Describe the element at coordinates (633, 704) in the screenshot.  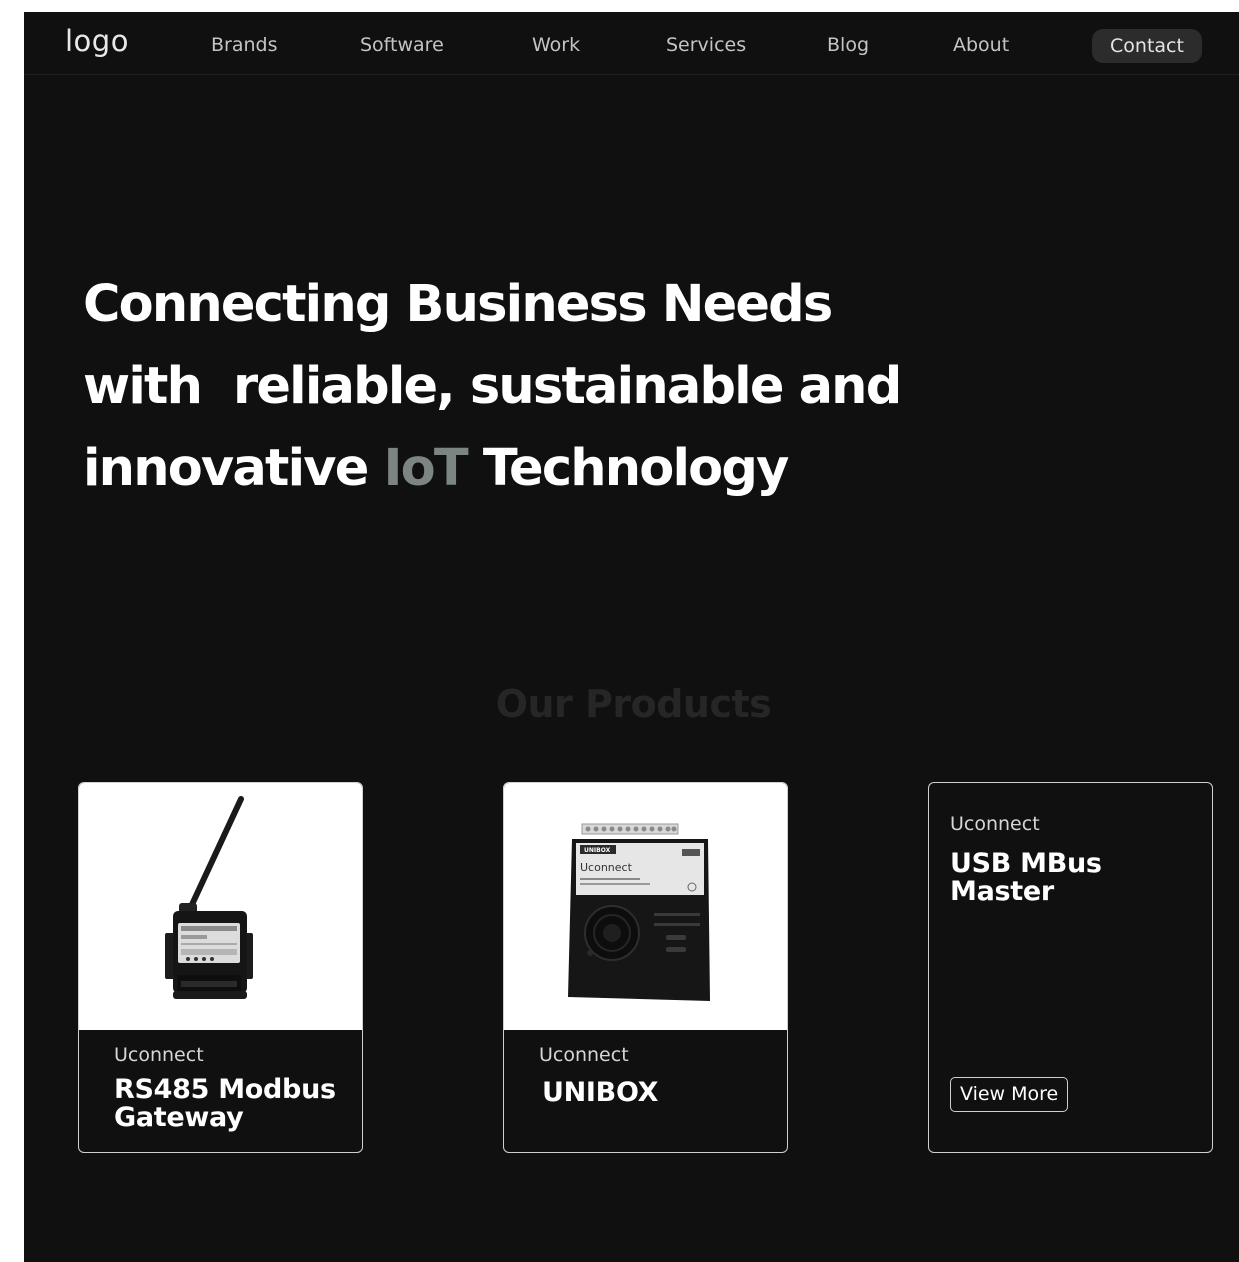
I see `products-section-title: Our Products` at that location.